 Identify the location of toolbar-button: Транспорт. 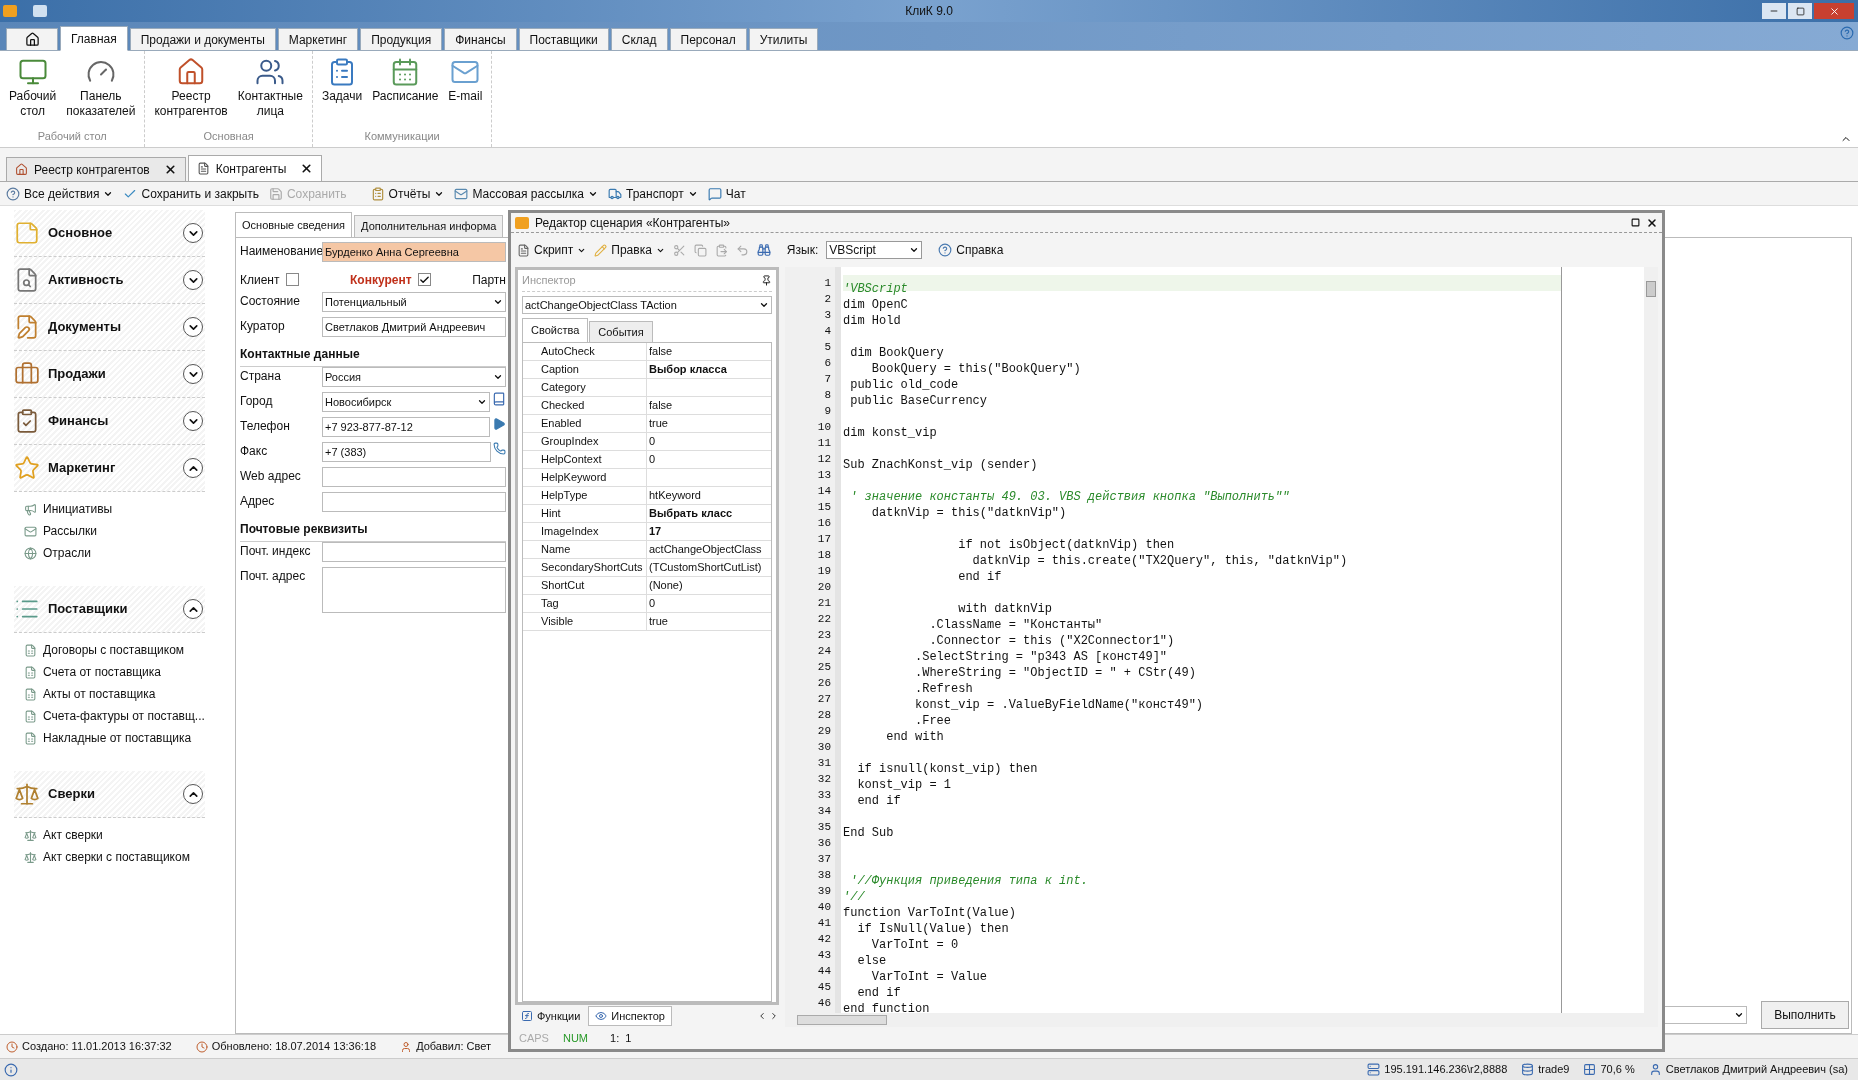
(653, 193).